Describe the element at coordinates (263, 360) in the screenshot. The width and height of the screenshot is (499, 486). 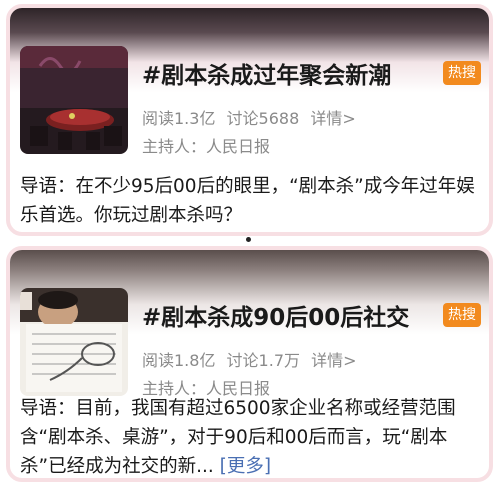
I see `discussion-count: 讨论1.7万` at that location.